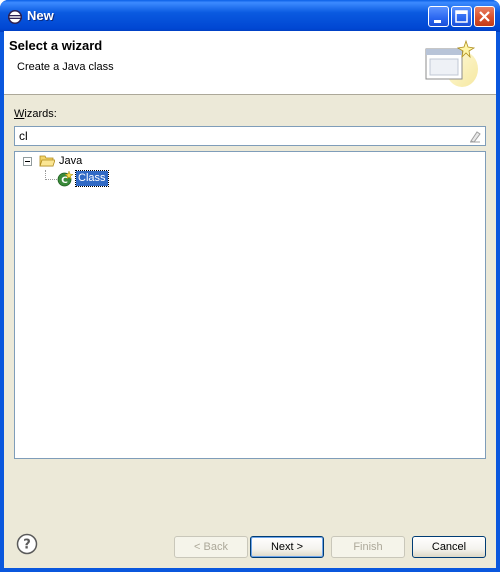 The image size is (500, 572). I want to click on page-title: Select a wizard, so click(56, 45).